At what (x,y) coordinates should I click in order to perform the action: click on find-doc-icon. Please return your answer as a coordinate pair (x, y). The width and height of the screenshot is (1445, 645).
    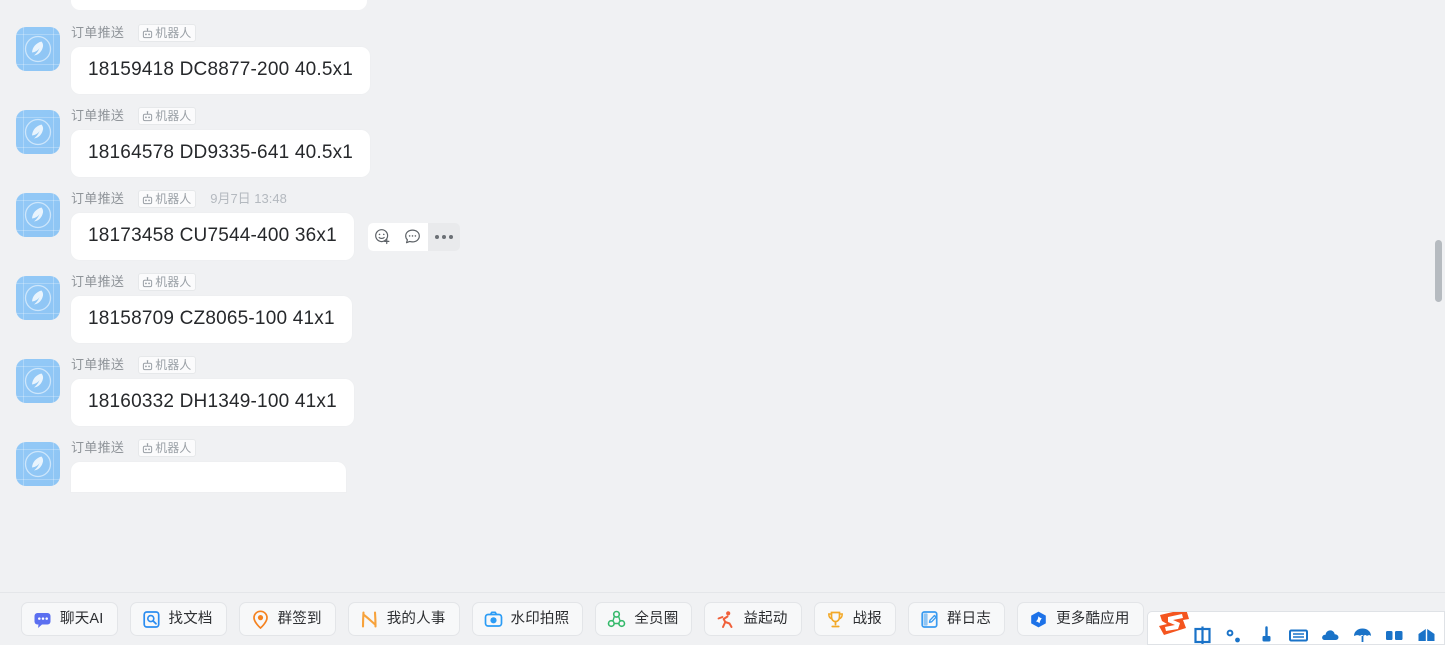
    Looking at the image, I should click on (151, 619).